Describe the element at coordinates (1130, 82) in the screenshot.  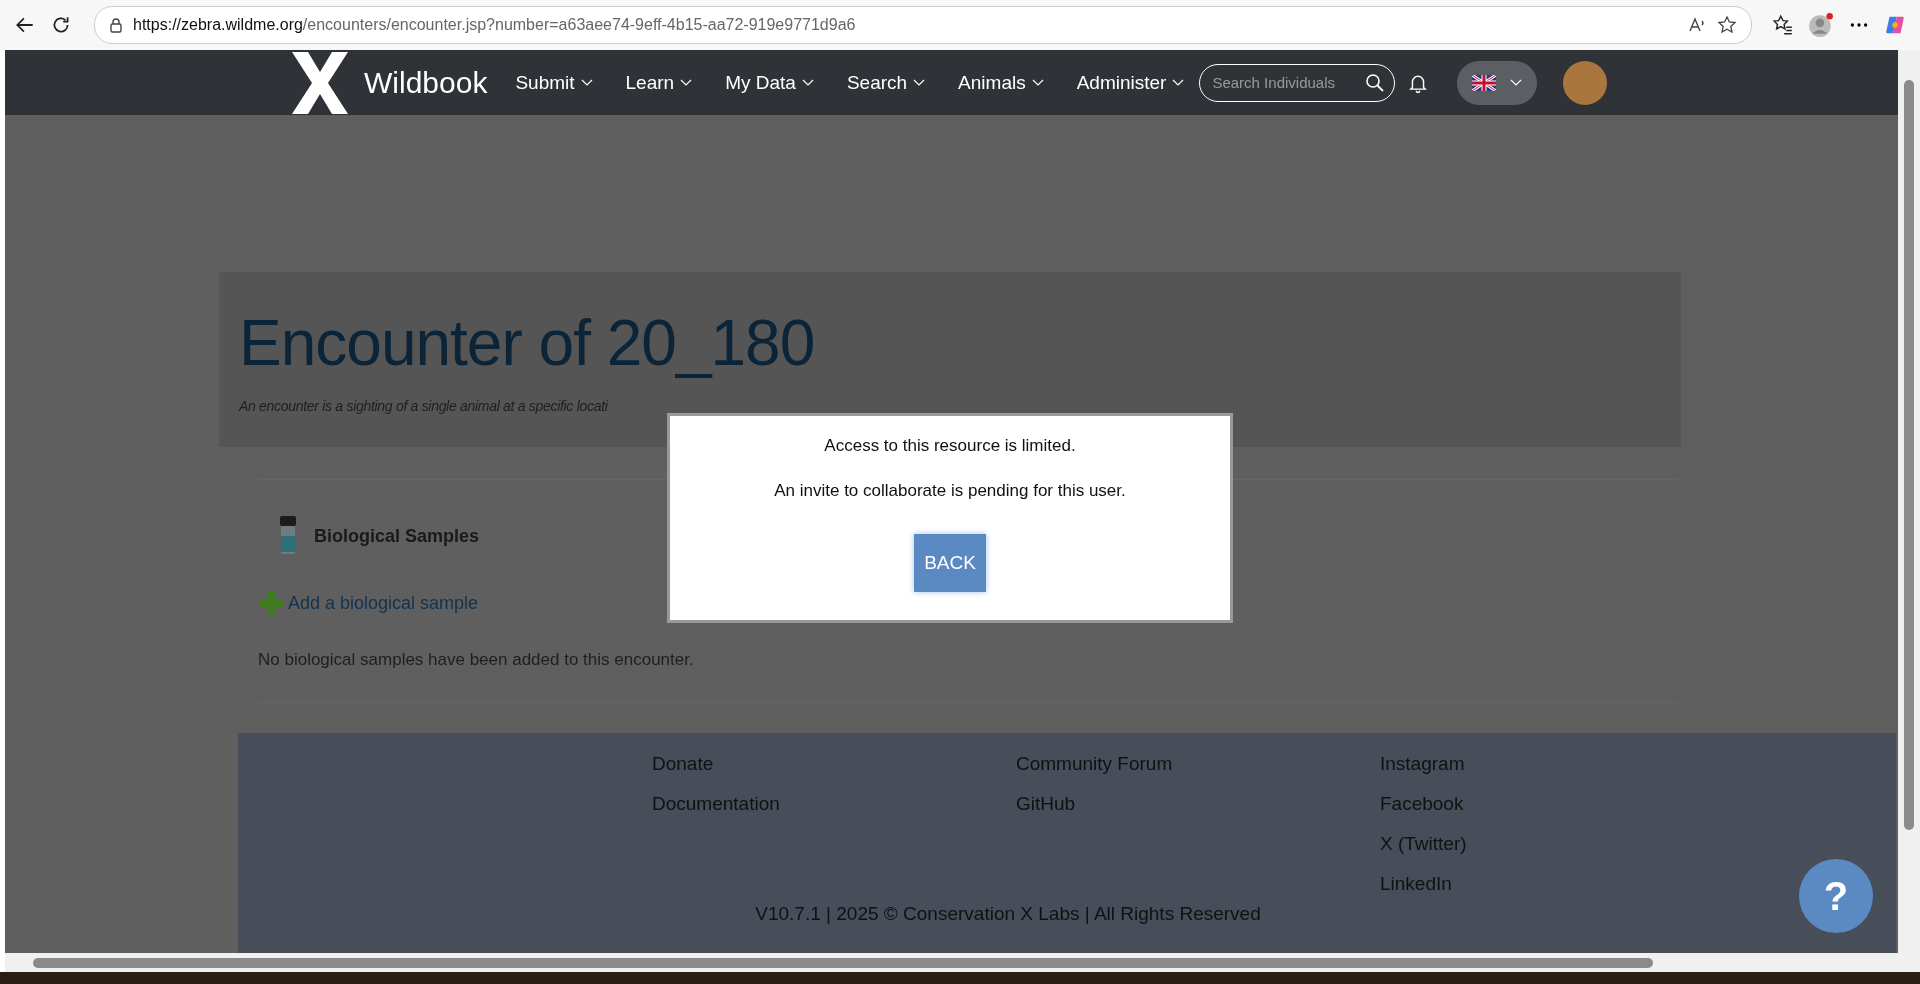
I see `nav-menu-item: Administer` at that location.